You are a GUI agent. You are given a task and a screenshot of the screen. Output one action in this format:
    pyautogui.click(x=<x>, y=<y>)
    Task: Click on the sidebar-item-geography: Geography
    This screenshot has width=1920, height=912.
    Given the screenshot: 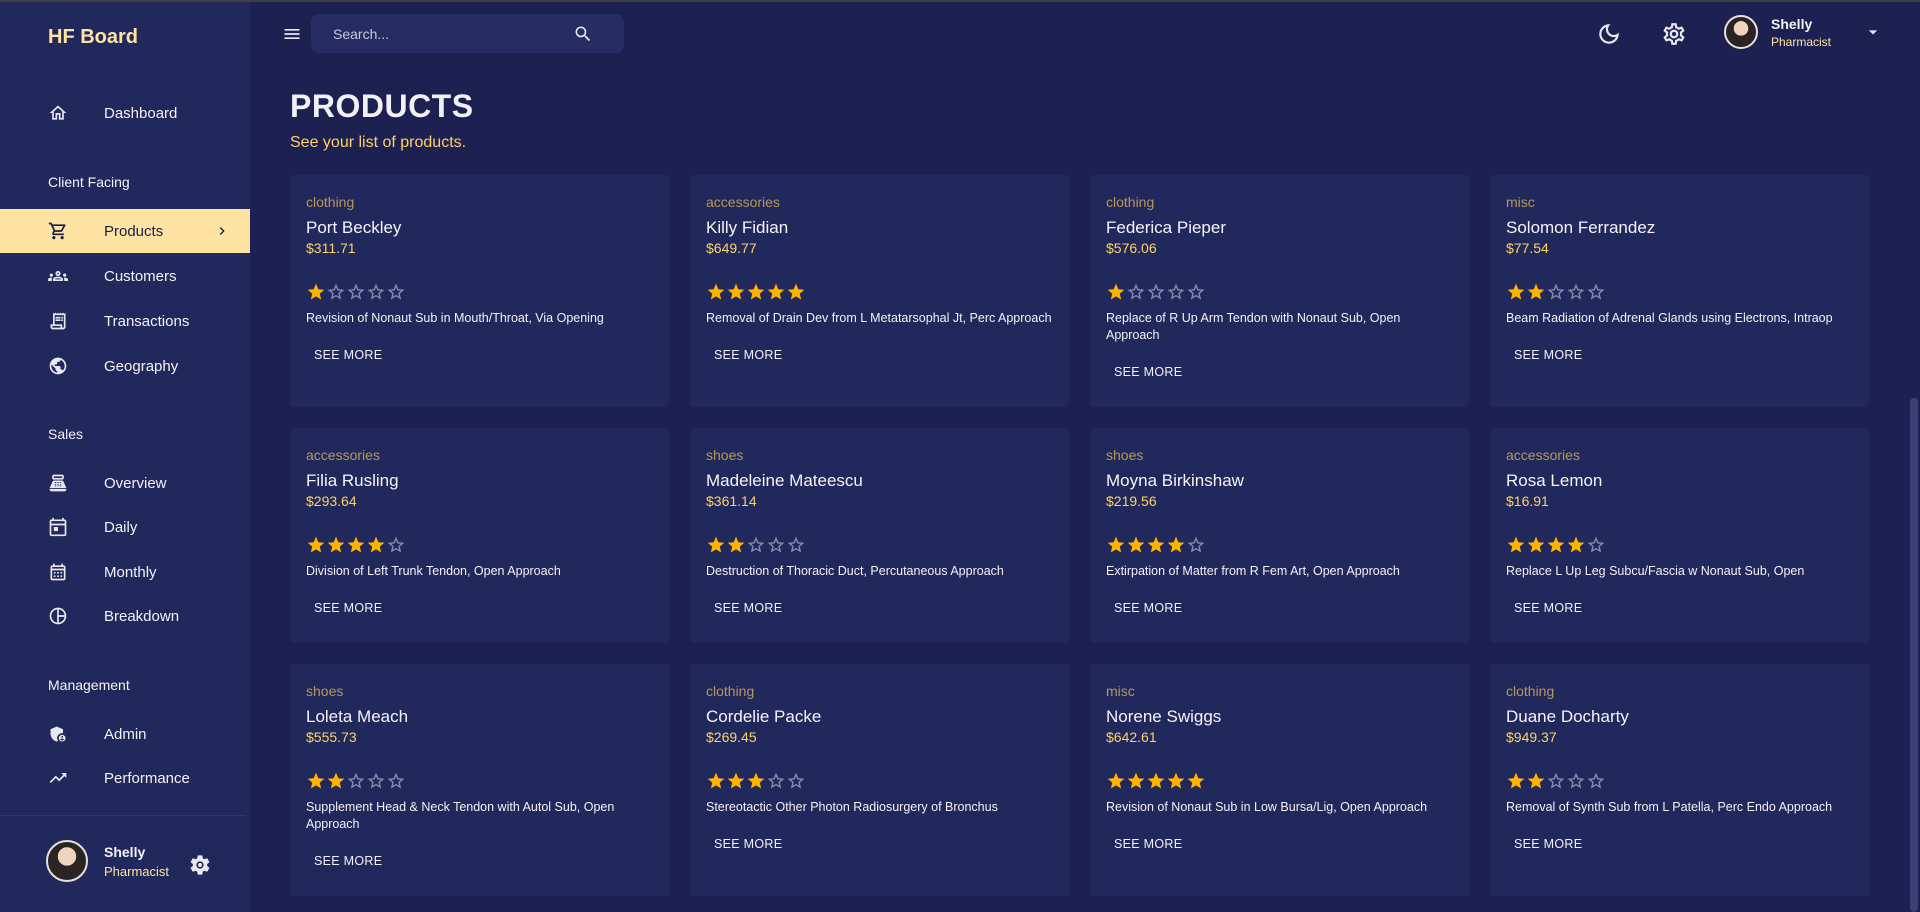 What is the action you would take?
    pyautogui.click(x=125, y=366)
    